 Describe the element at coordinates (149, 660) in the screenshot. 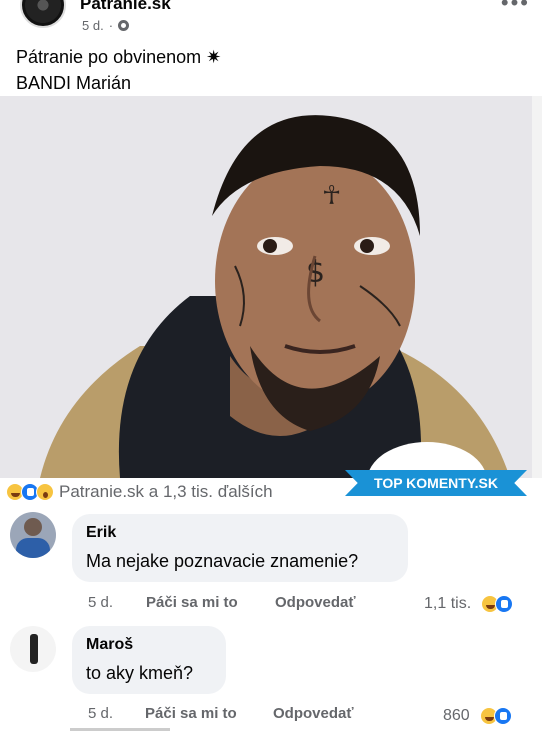

I see `comment-bubble: Maroš to aky kmeň?` at that location.